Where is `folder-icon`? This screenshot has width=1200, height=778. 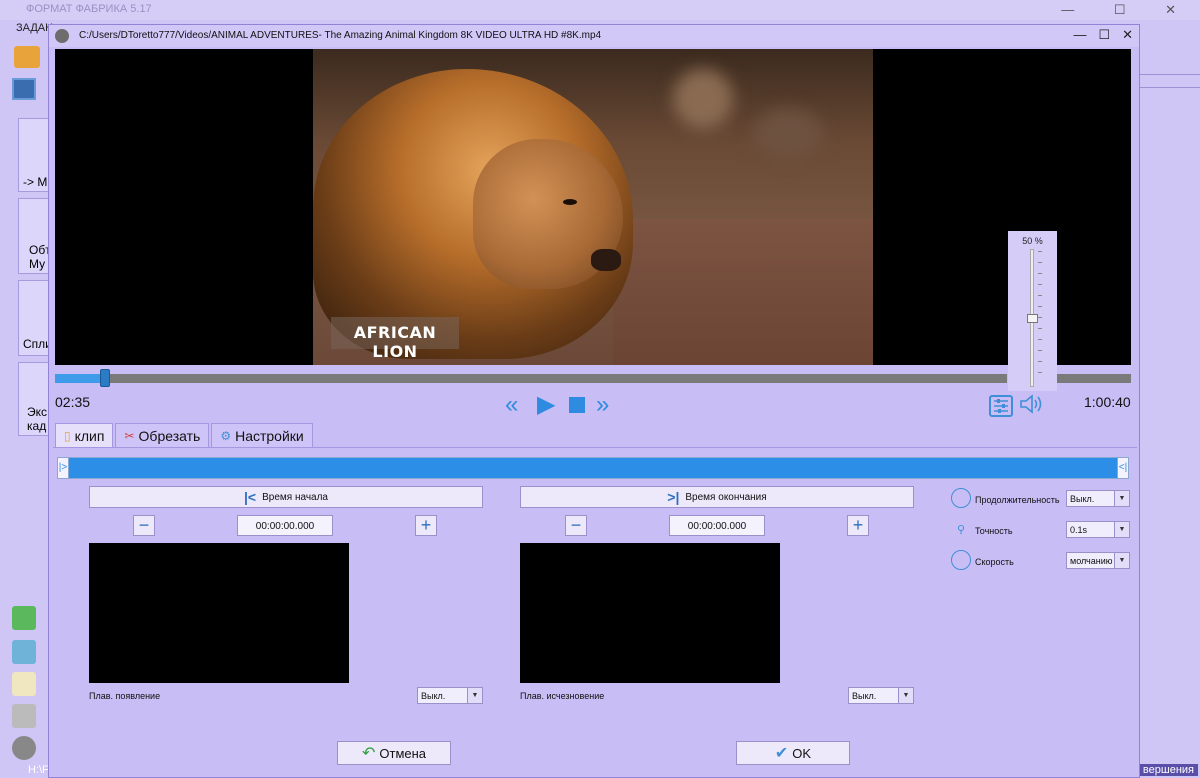 folder-icon is located at coordinates (27, 57).